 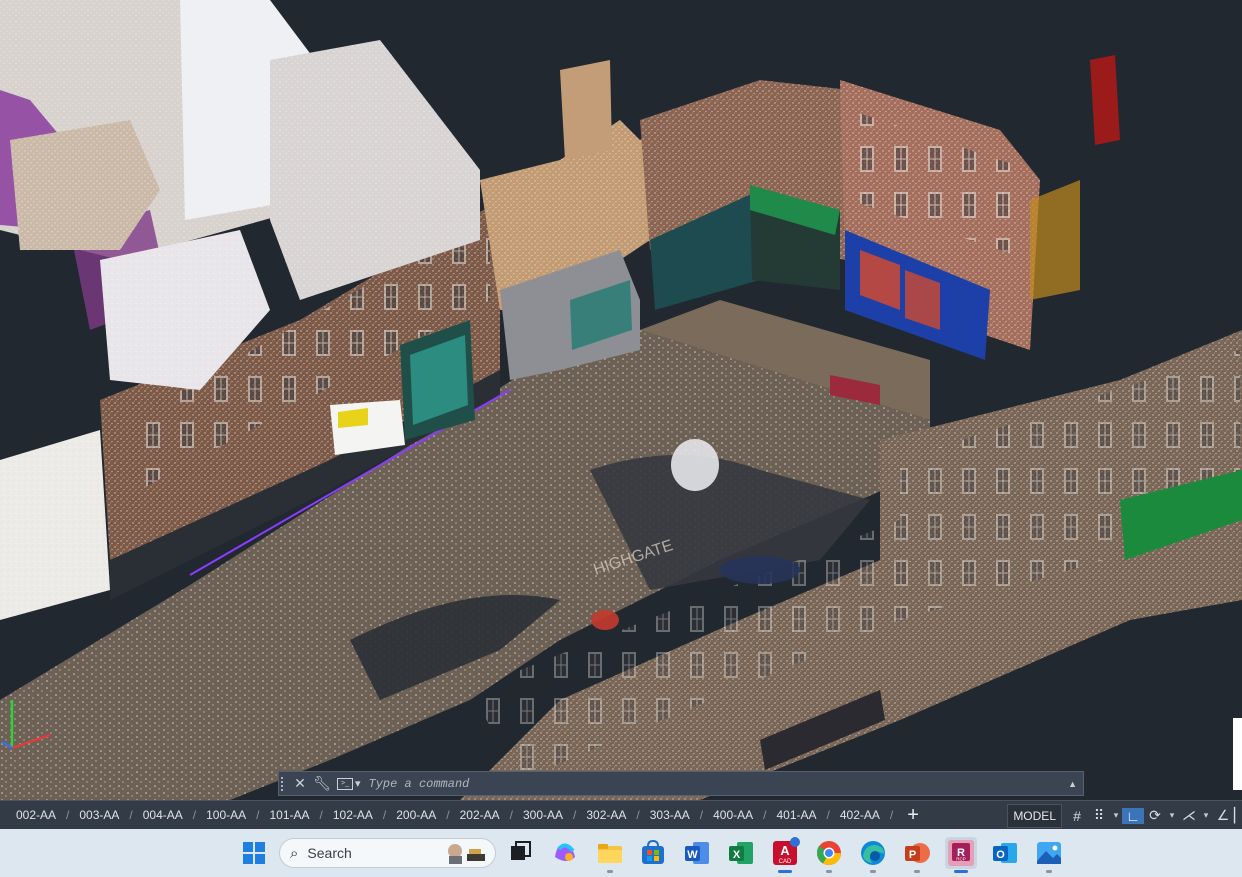 I want to click on layout-tab-401-aa: 401-AA, so click(x=797, y=815).